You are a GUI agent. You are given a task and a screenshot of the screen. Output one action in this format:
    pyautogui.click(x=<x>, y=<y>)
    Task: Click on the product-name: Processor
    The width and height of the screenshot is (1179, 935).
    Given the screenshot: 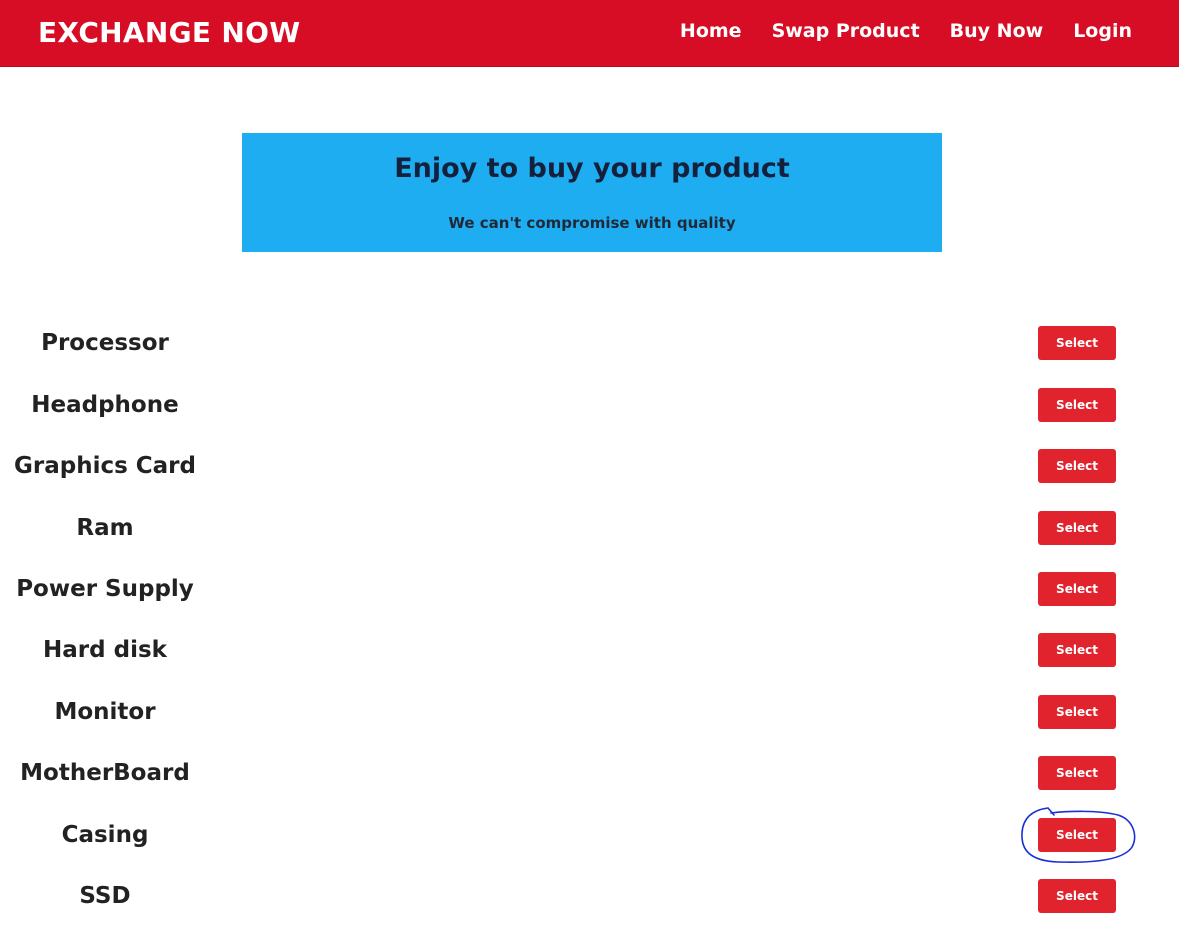 What is the action you would take?
    pyautogui.click(x=105, y=343)
    